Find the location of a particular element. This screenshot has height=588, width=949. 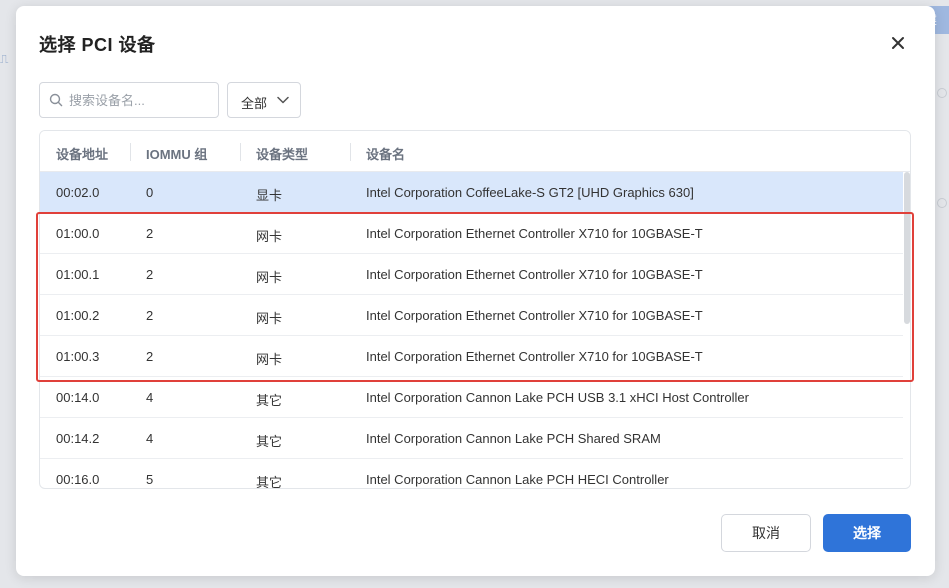

cancel-button: 取消 is located at coordinates (766, 533).